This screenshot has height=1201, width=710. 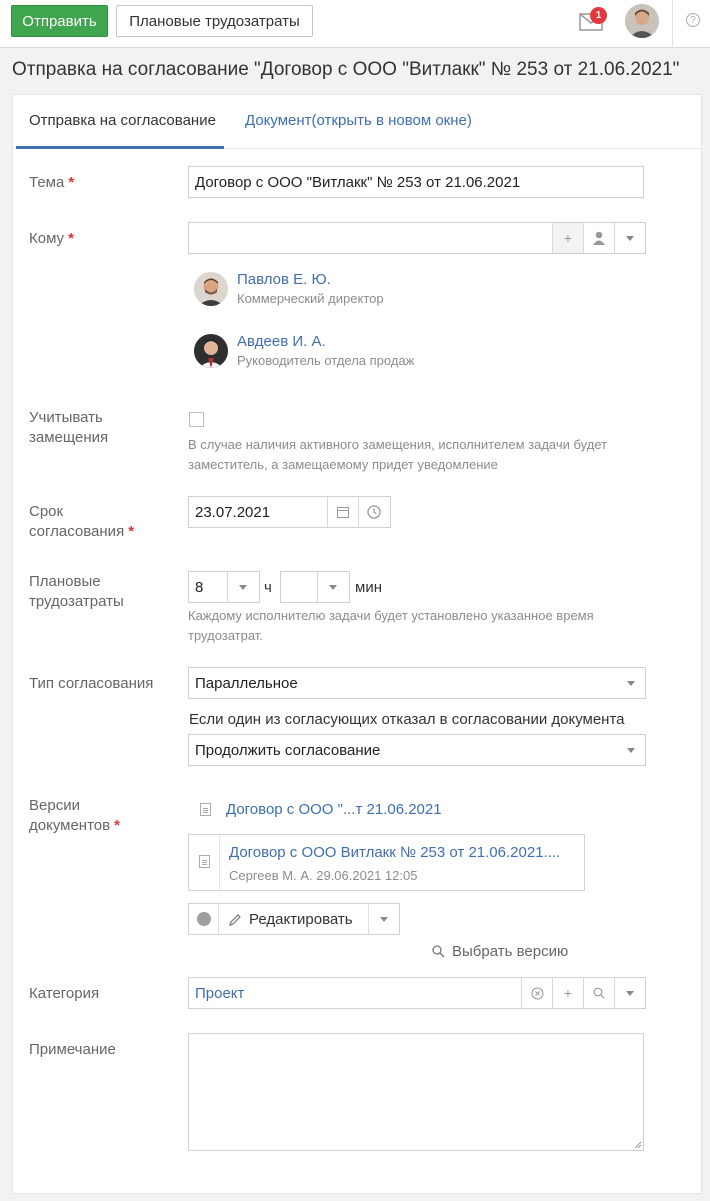 I want to click on toolbar: Отправить Плановые трудозатраты 1 ?, so click(x=355, y=24).